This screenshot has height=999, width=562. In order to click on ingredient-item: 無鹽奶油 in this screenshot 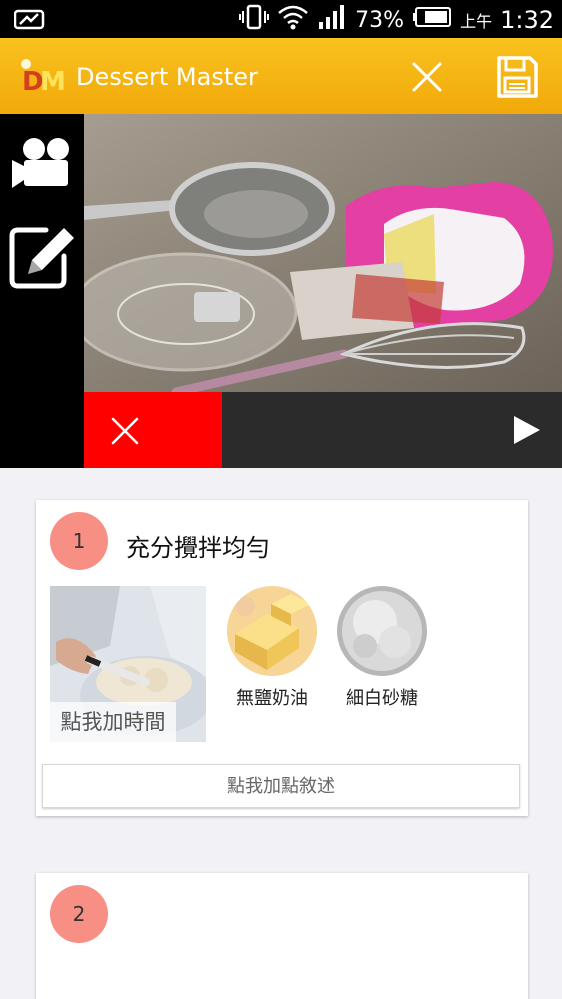, I will do `click(272, 648)`.